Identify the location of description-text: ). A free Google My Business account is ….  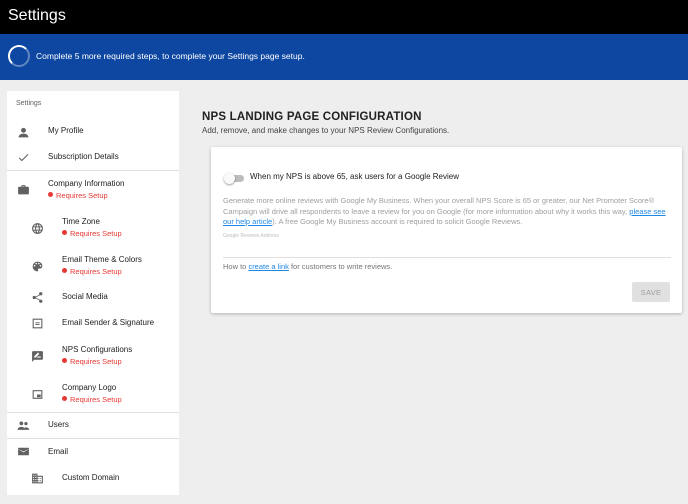
(397, 221).